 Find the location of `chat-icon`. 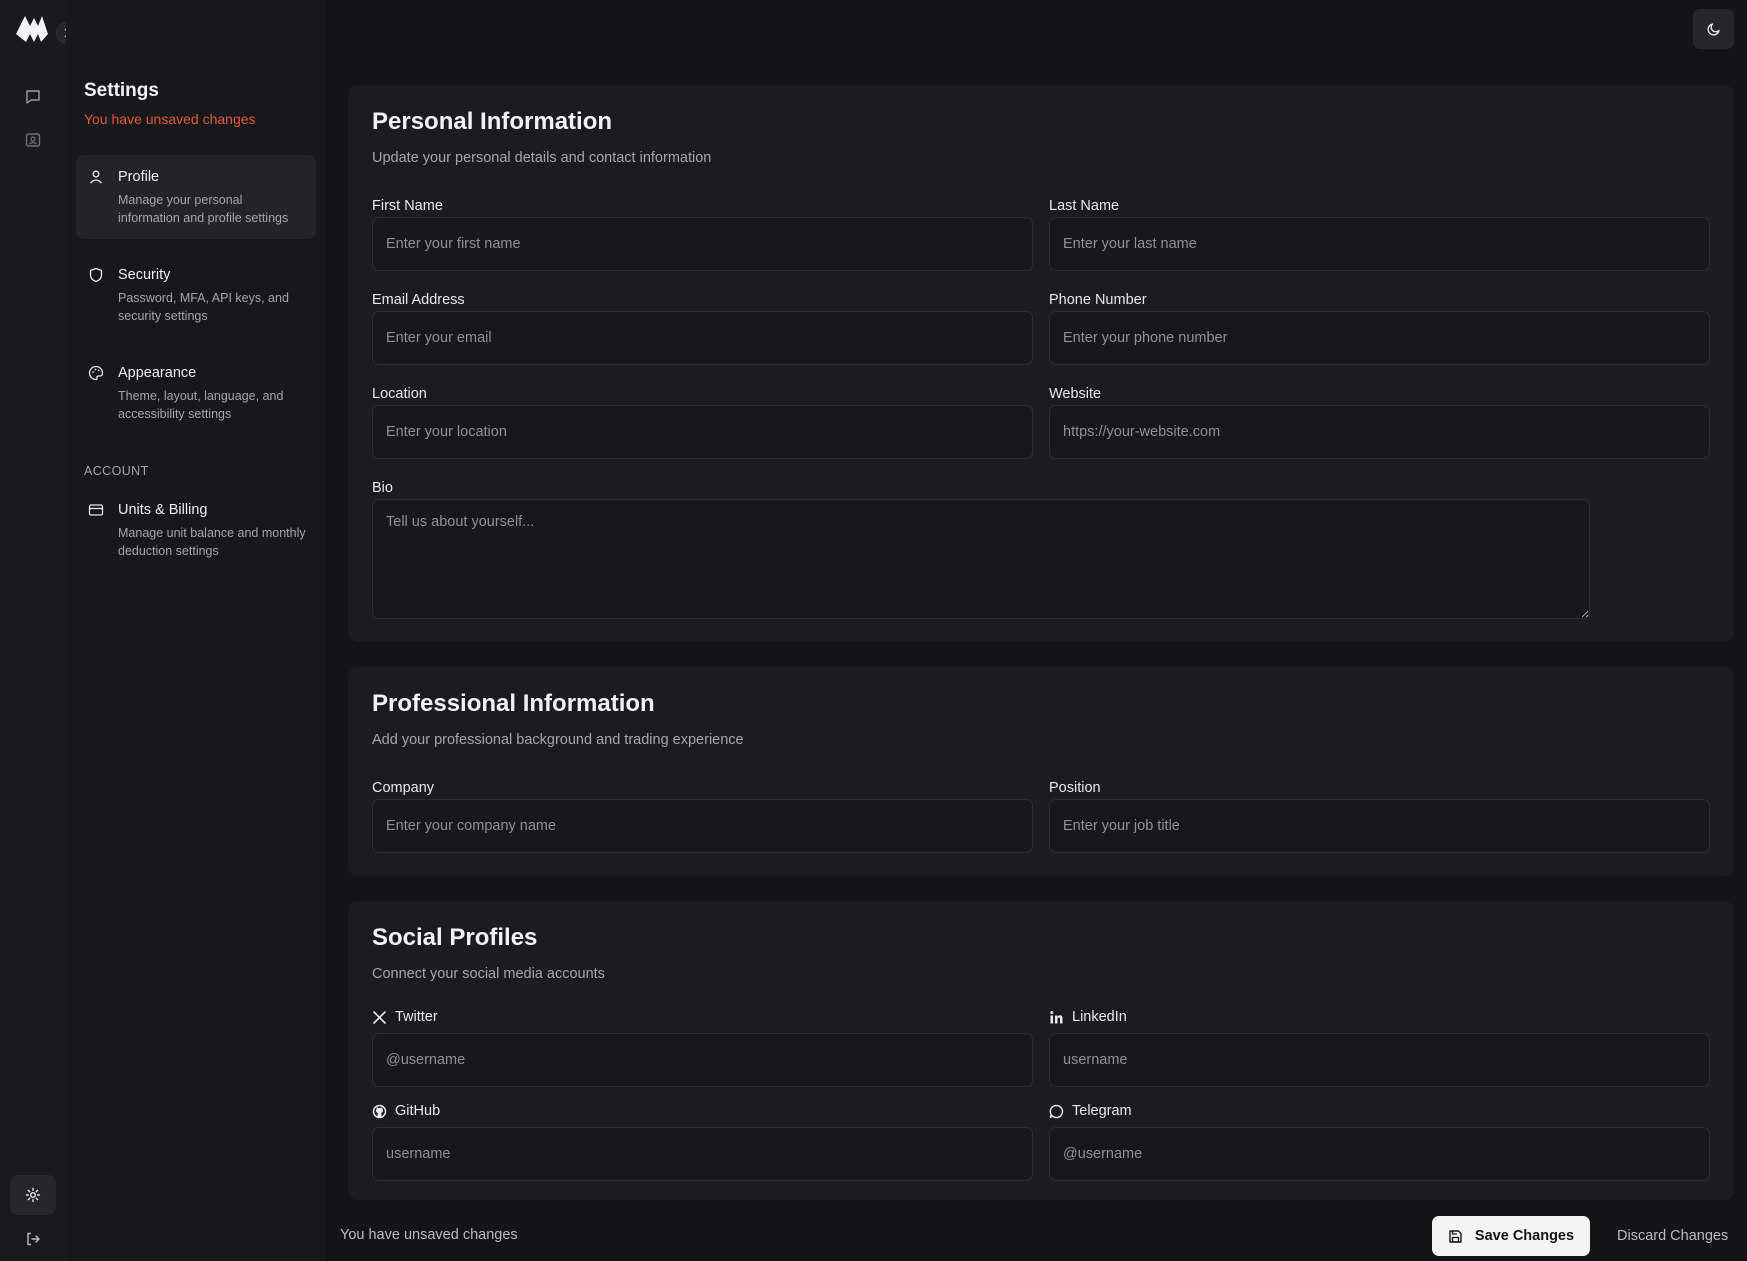

chat-icon is located at coordinates (33, 97).